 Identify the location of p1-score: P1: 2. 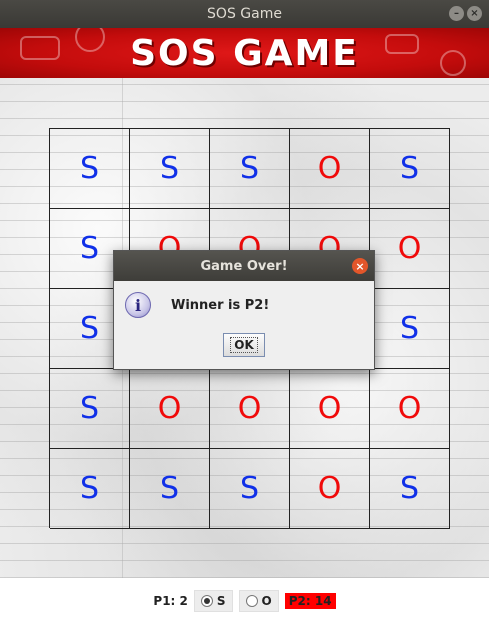
(170, 601).